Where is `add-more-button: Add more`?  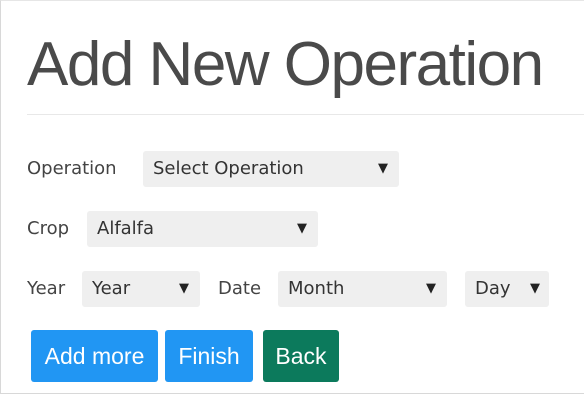
add-more-button: Add more is located at coordinates (94, 356).